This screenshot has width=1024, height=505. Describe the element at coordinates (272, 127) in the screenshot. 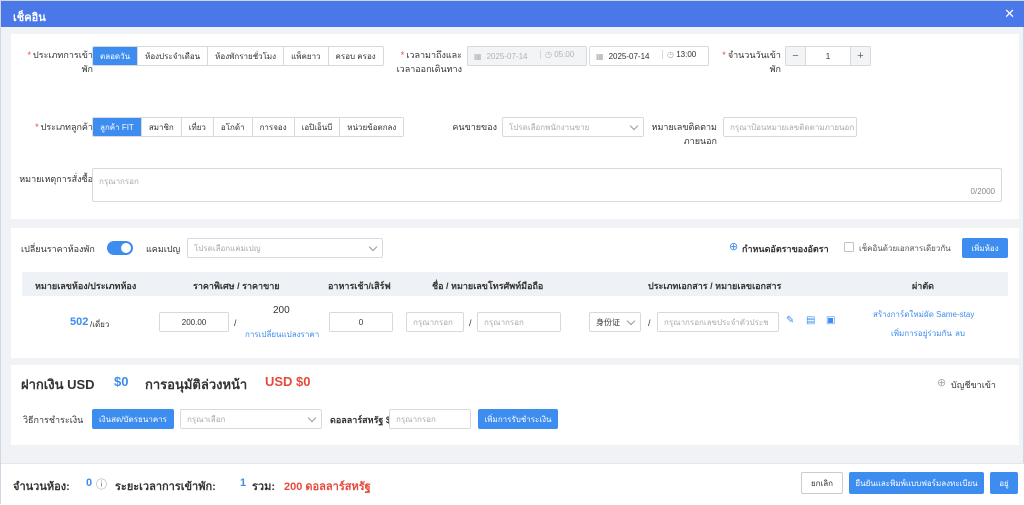

I see `guest-type-option-booking: การจอง` at that location.